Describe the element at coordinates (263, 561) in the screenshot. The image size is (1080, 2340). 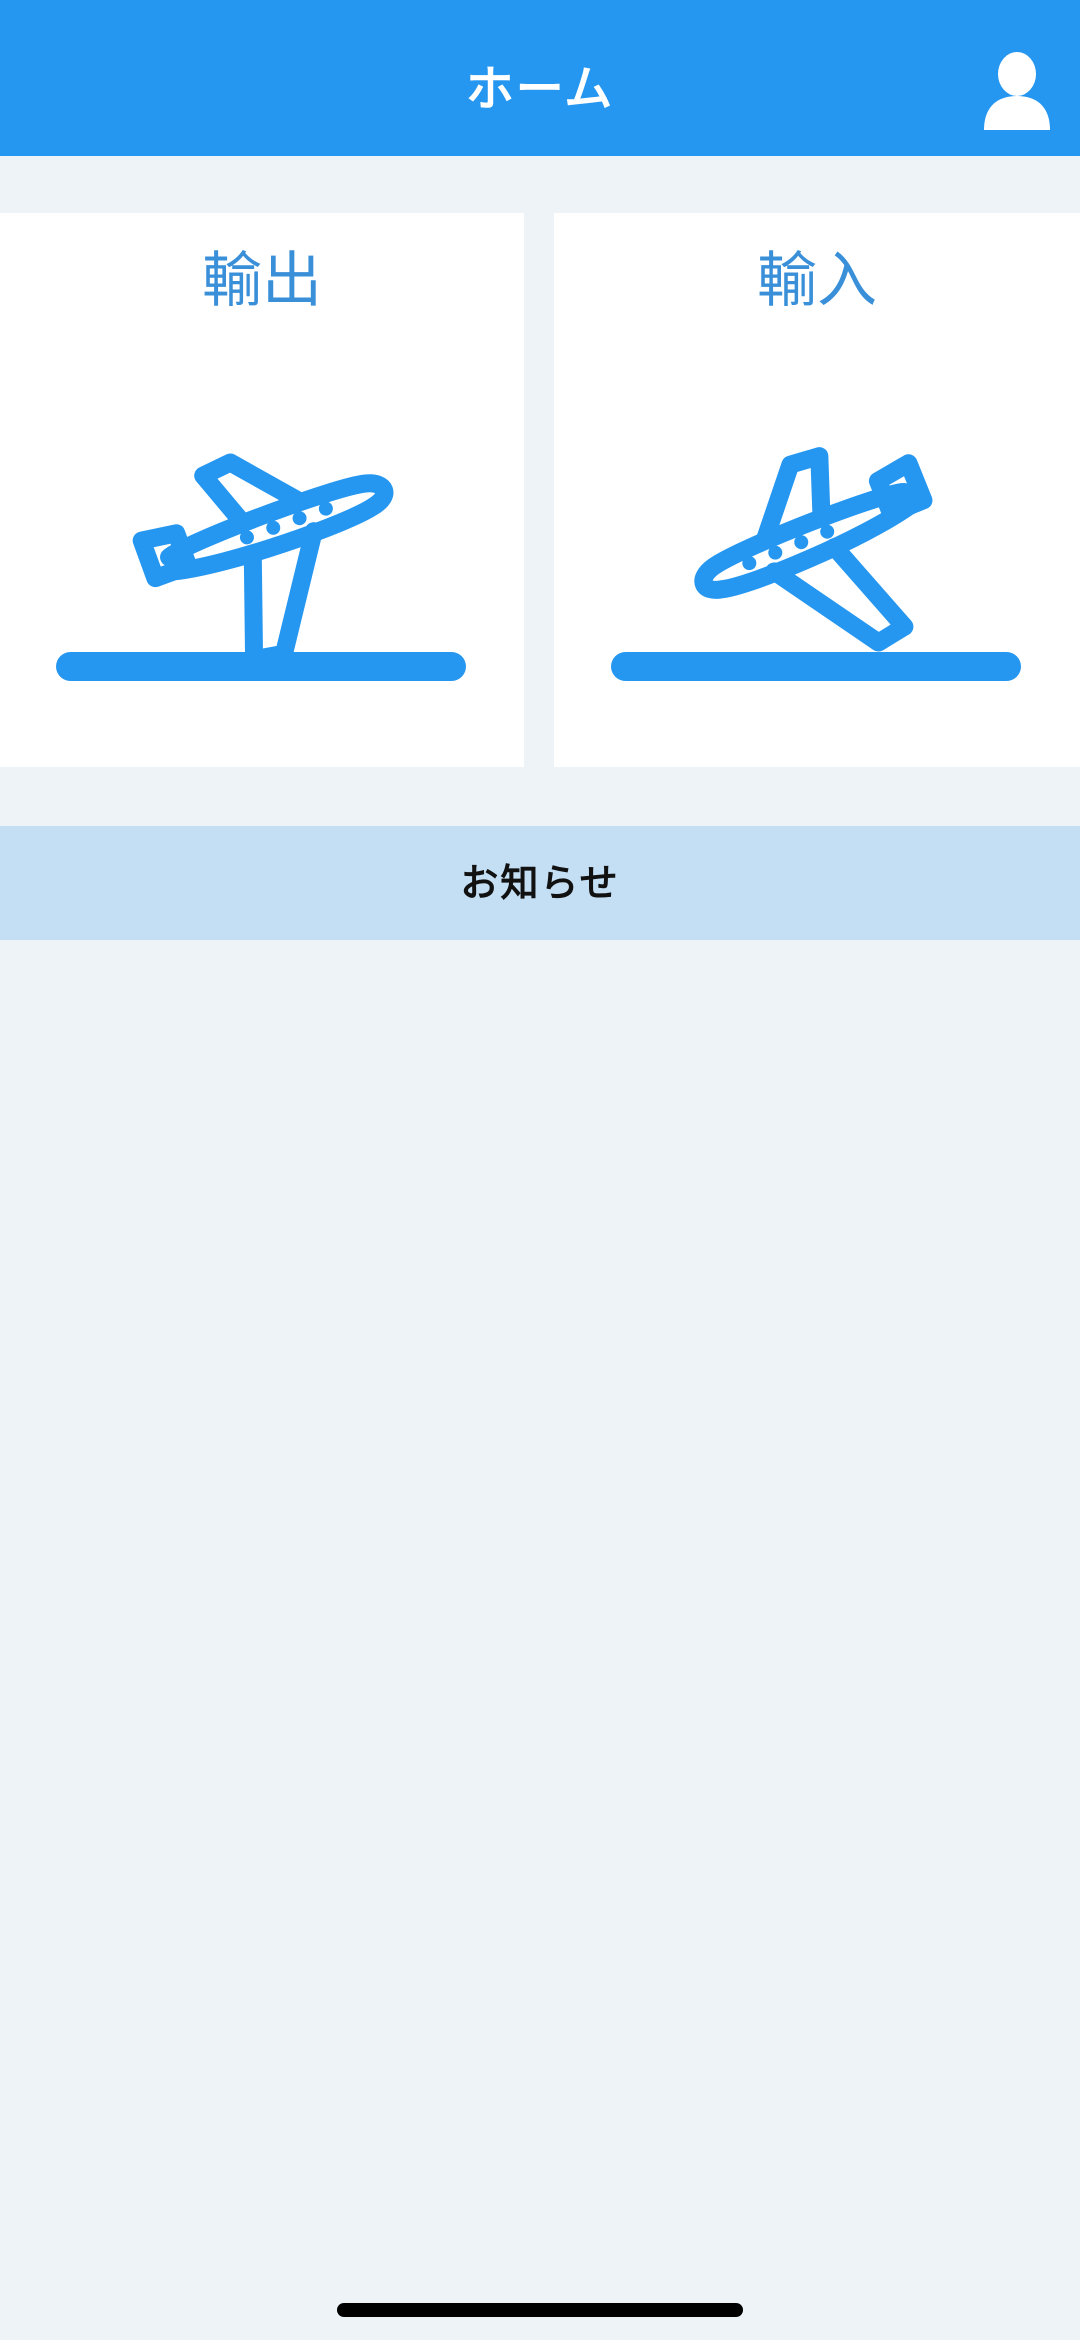
I see `airplane-takeoff-icon` at that location.